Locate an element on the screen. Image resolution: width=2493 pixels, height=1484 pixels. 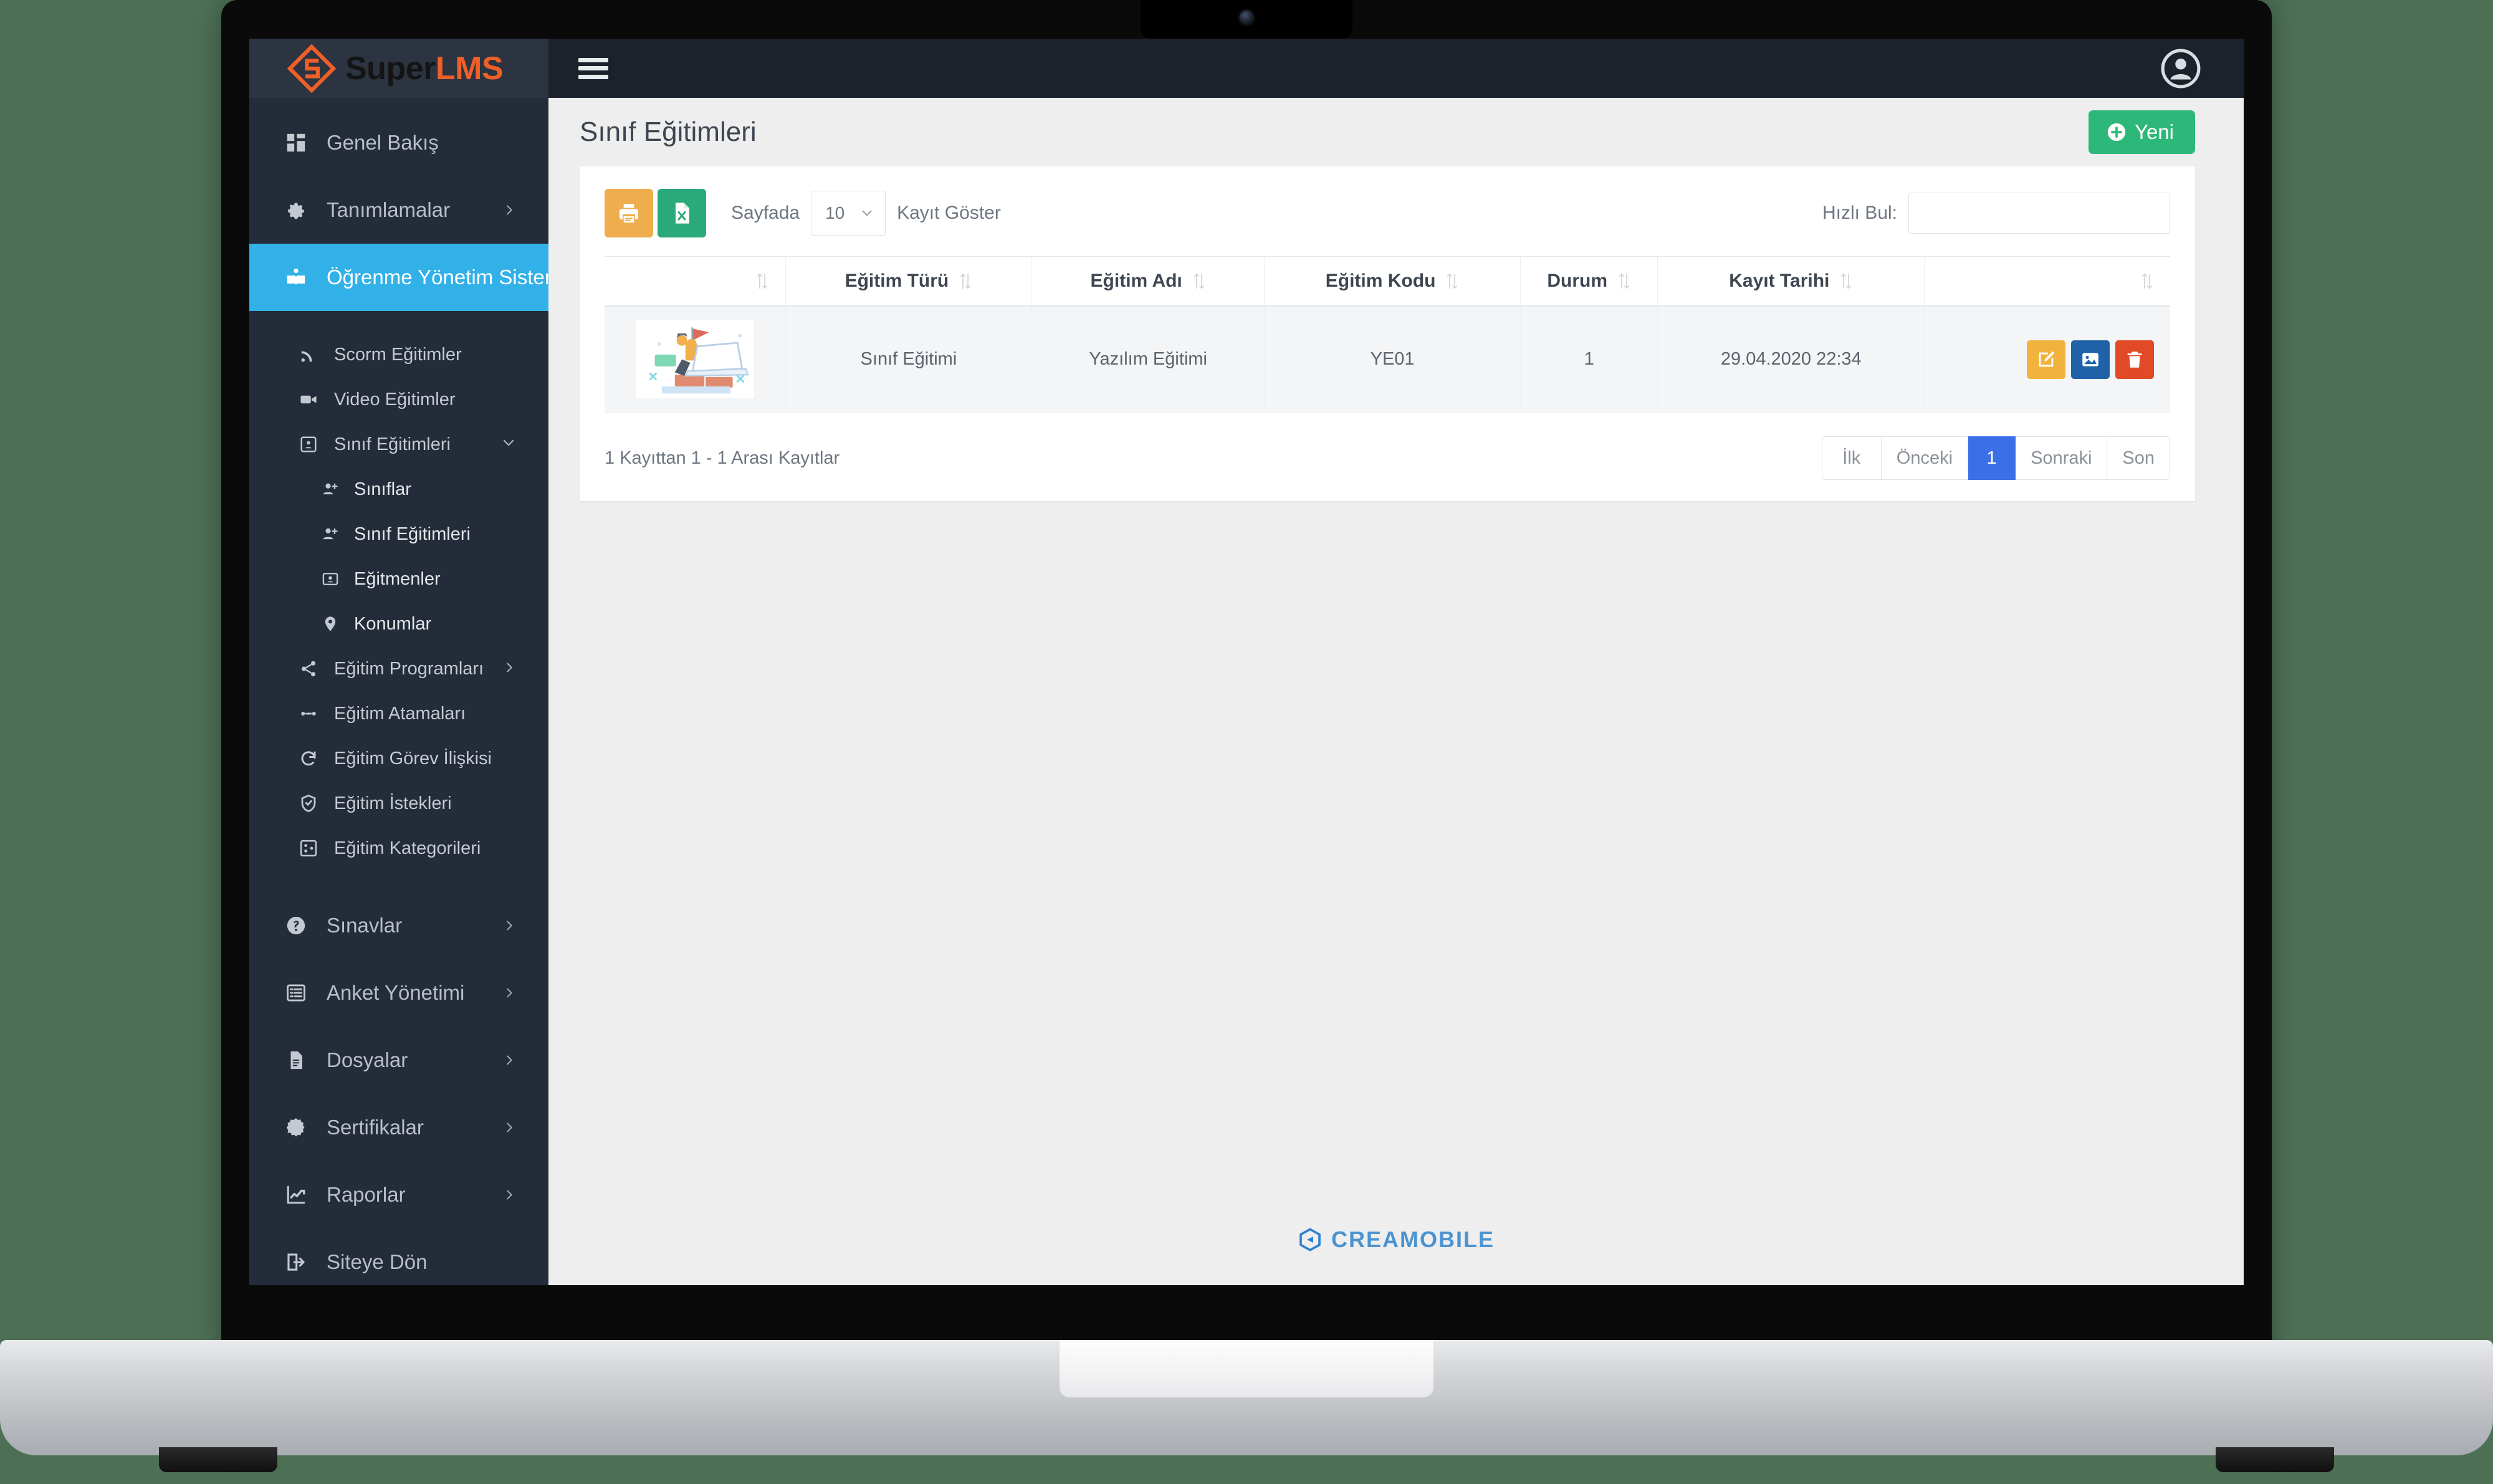
sidebar-item-raporlar: Raporlar is located at coordinates (398, 1194).